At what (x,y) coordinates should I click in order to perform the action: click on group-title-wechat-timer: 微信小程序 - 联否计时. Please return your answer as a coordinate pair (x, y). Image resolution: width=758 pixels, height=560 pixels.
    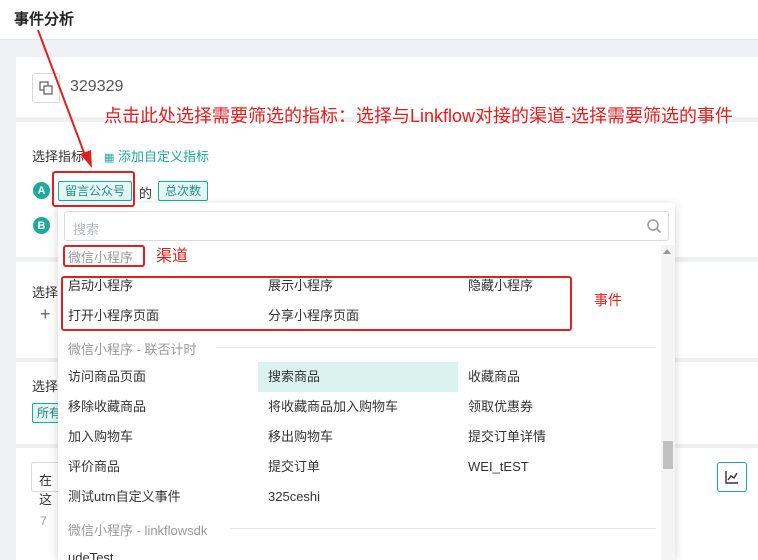
    Looking at the image, I should click on (132, 349).